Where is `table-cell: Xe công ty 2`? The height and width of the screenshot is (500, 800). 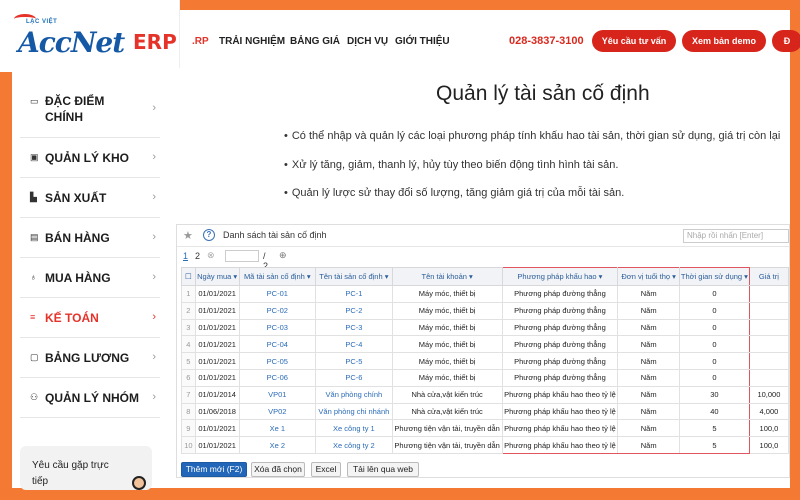 table-cell: Xe công ty 2 is located at coordinates (354, 445).